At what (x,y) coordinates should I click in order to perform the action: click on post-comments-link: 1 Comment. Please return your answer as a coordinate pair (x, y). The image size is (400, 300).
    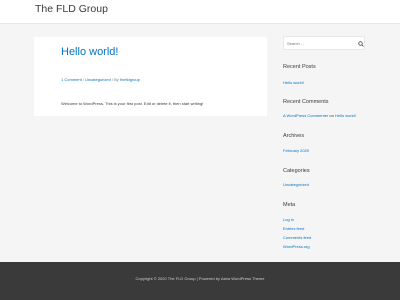
    Looking at the image, I should click on (71, 79).